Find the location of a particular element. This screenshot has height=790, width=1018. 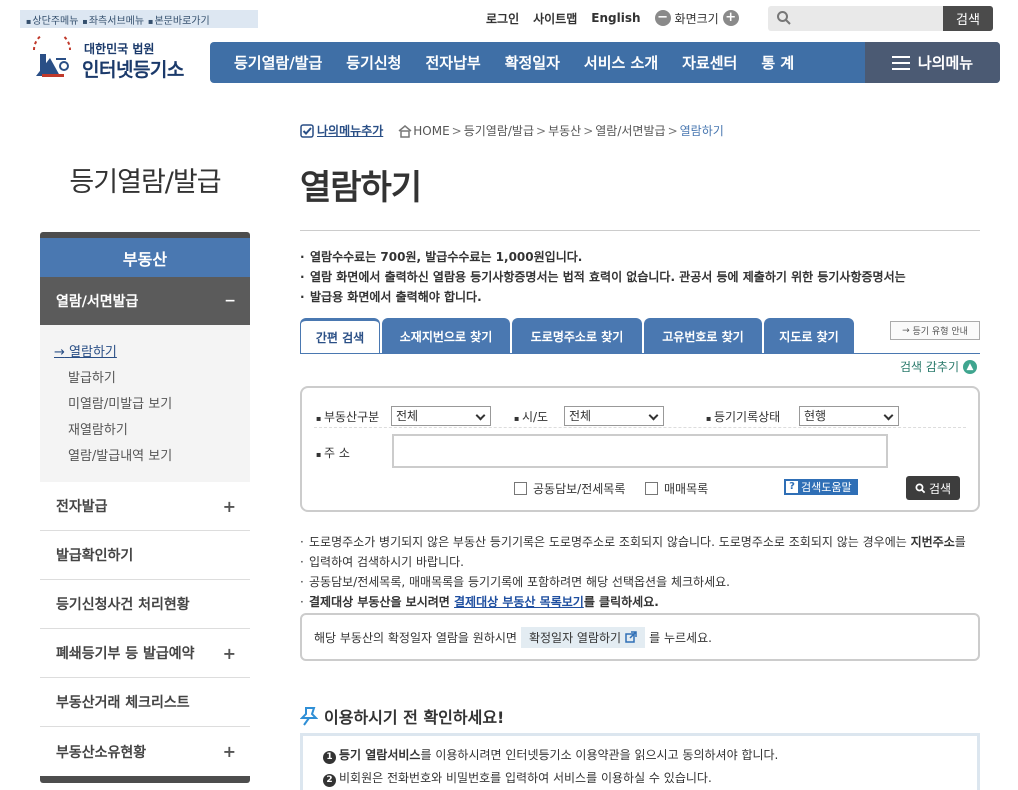

joint-collateral-checkbox: 공동담보/전세목록 is located at coordinates (569, 488).